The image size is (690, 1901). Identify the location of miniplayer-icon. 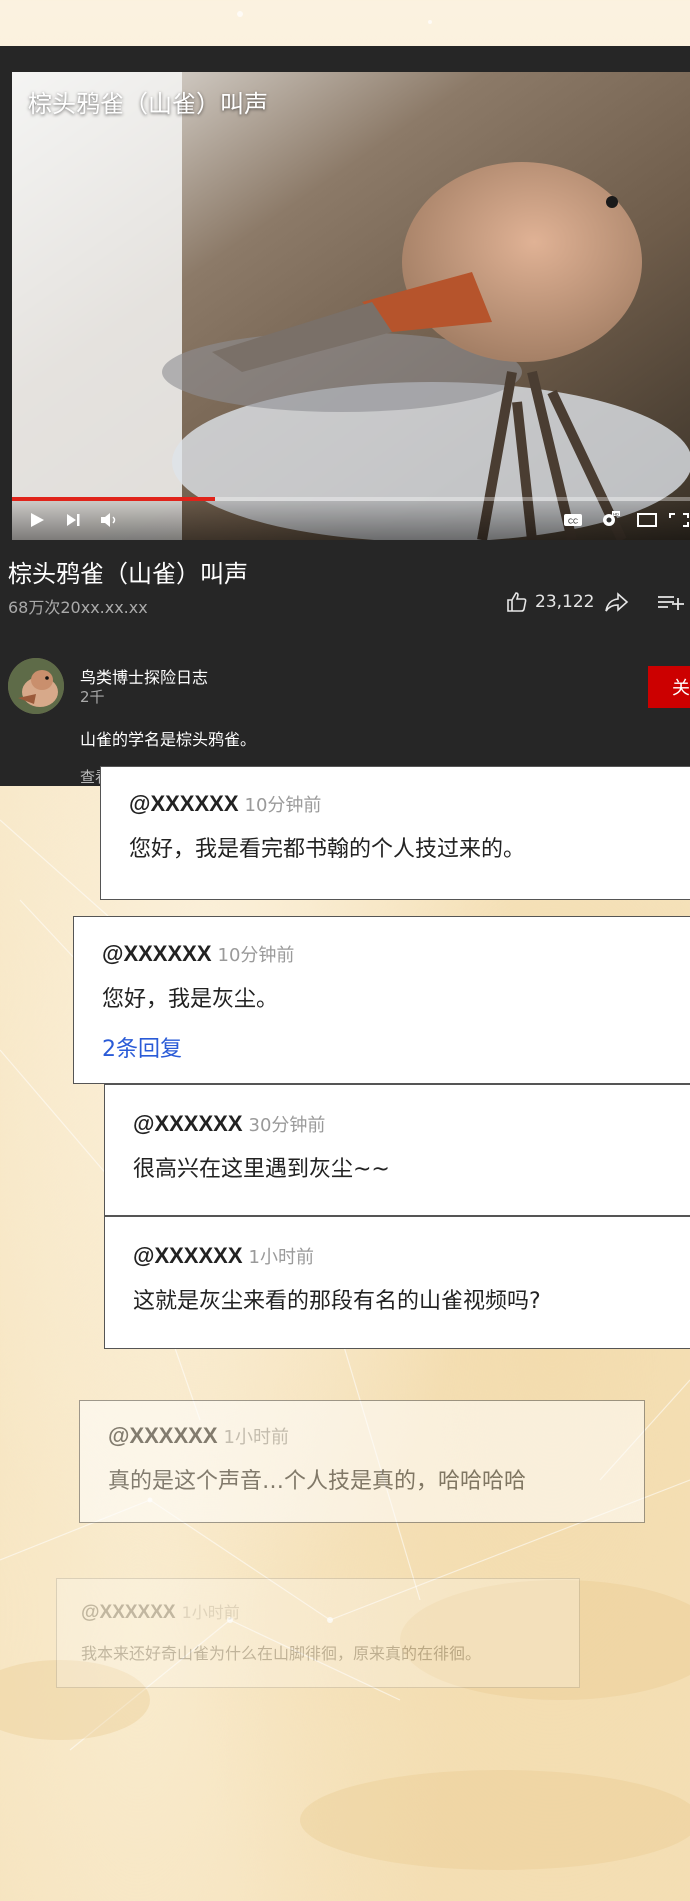
(647, 520).